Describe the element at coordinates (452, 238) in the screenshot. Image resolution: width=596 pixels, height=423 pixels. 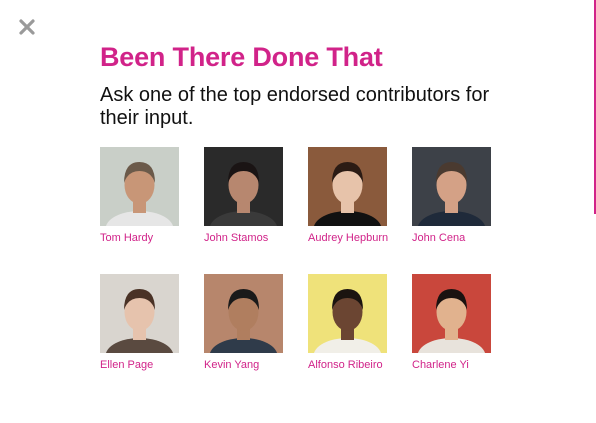
I see `contributor-name: John Cena` at that location.